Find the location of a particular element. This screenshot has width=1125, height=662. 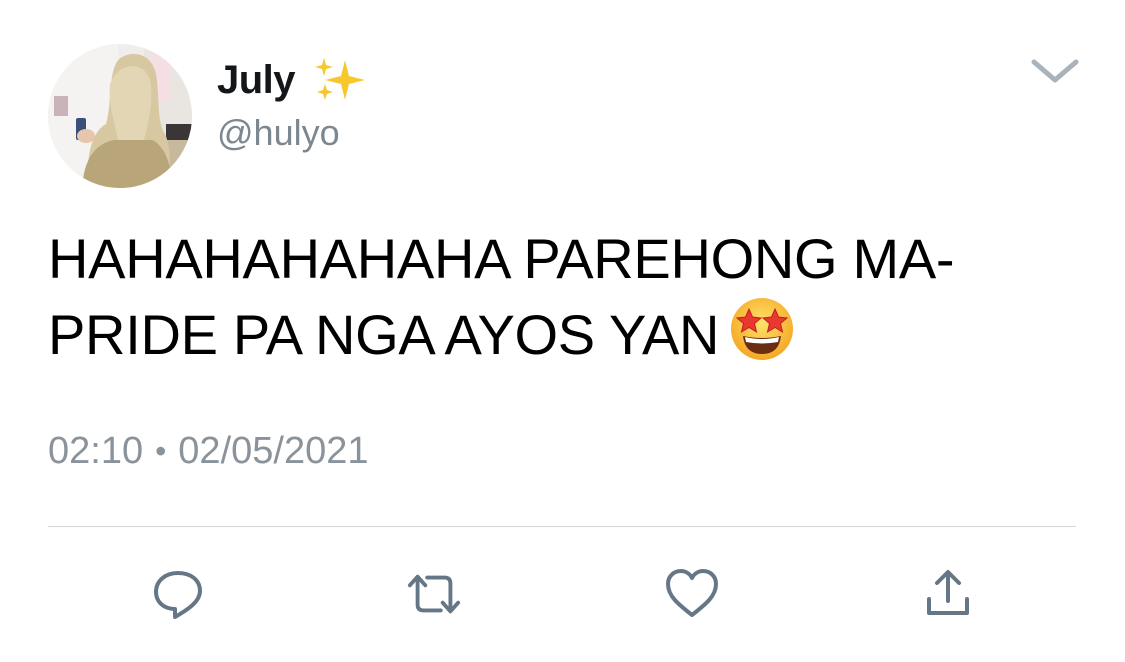

avatar-image is located at coordinates (120, 116).